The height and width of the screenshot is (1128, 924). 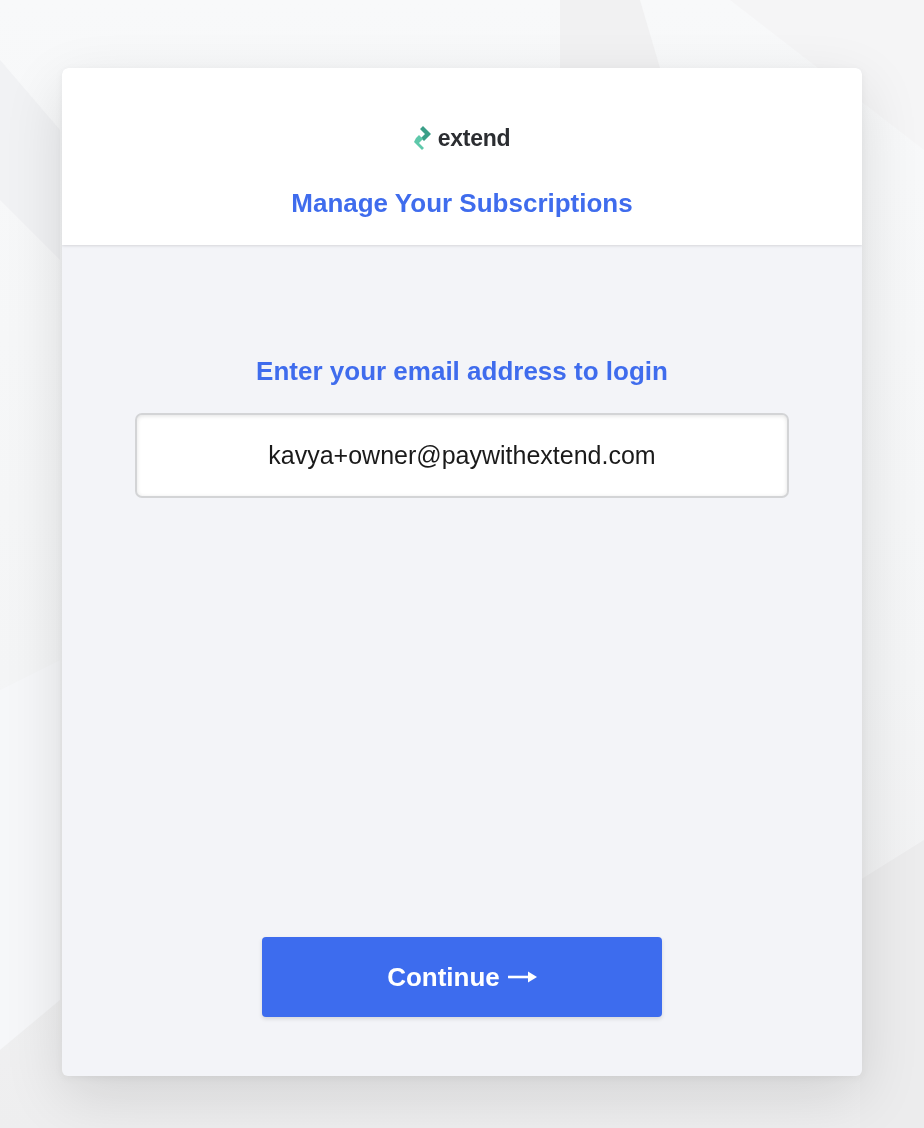 What do you see at coordinates (474, 138) in the screenshot?
I see `logo-wordmark: extend` at bounding box center [474, 138].